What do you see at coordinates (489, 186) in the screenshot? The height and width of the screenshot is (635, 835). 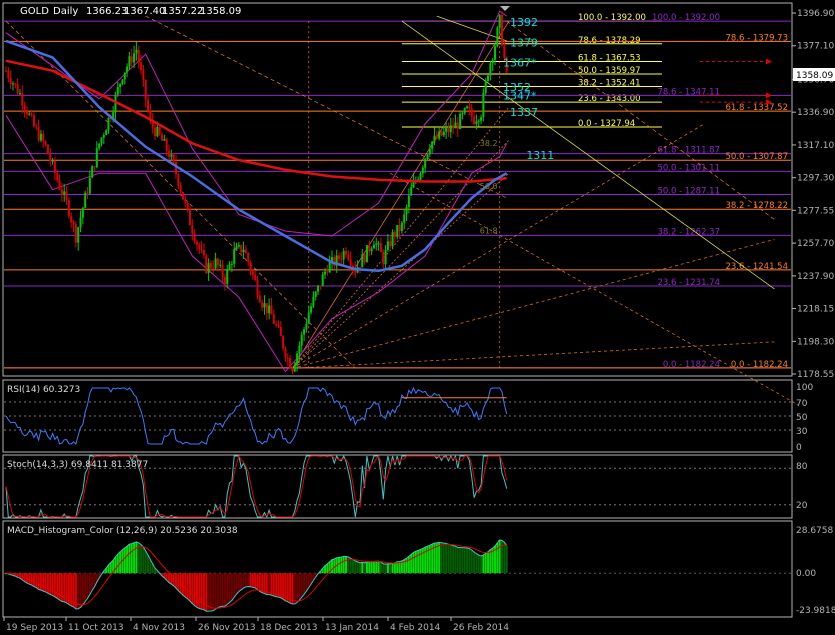 I see `level-annotation: 50.0` at bounding box center [489, 186].